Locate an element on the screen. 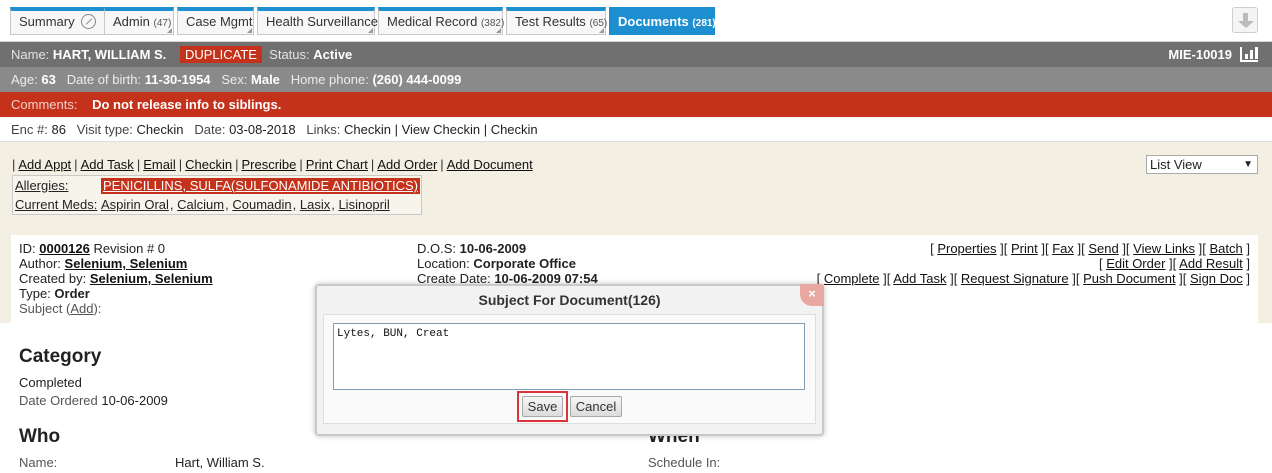  date-label: Date: is located at coordinates (210, 129).